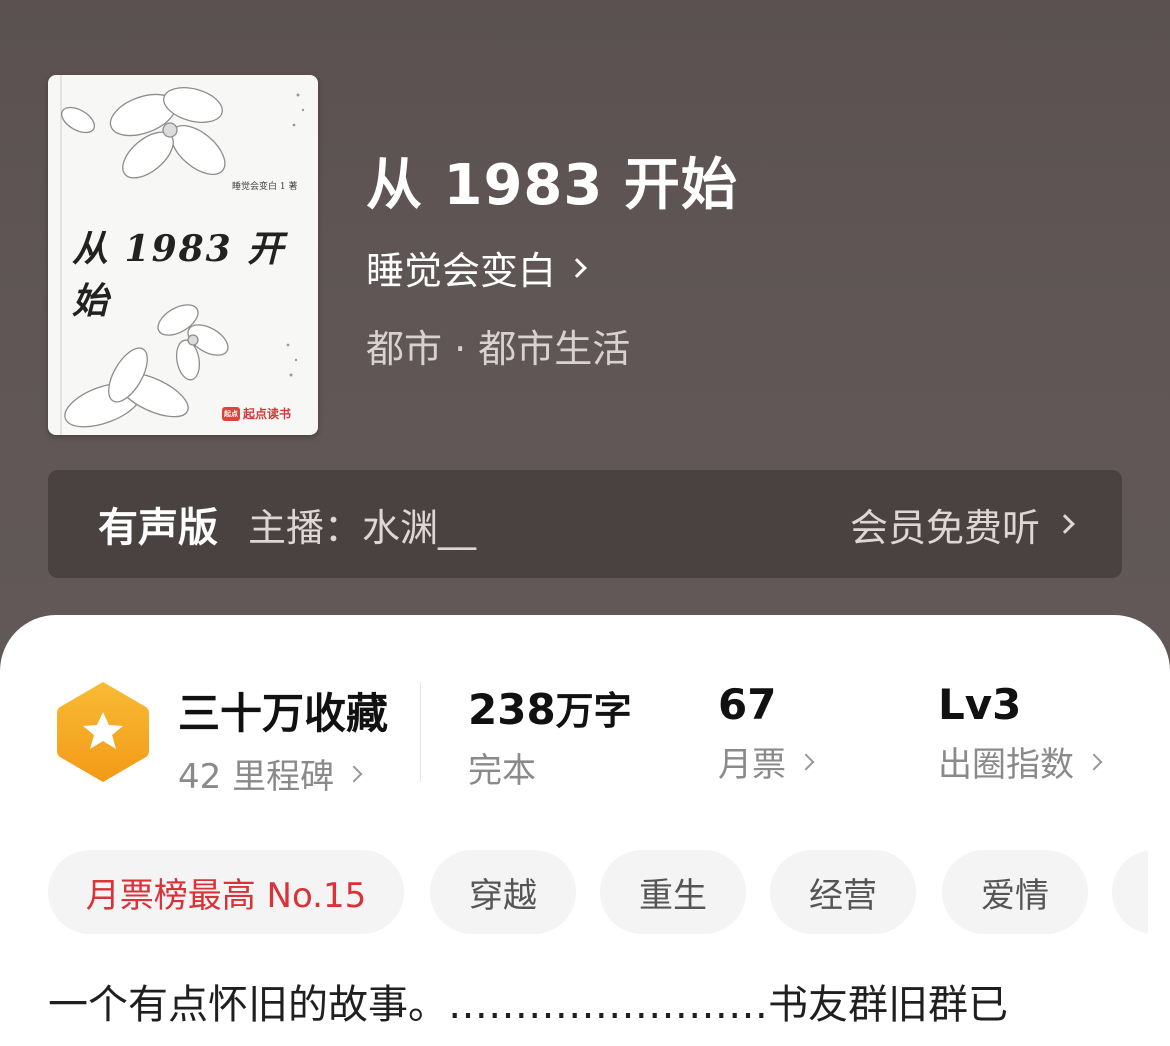  I want to click on milestone-label: 42 里程碑, so click(256, 777).